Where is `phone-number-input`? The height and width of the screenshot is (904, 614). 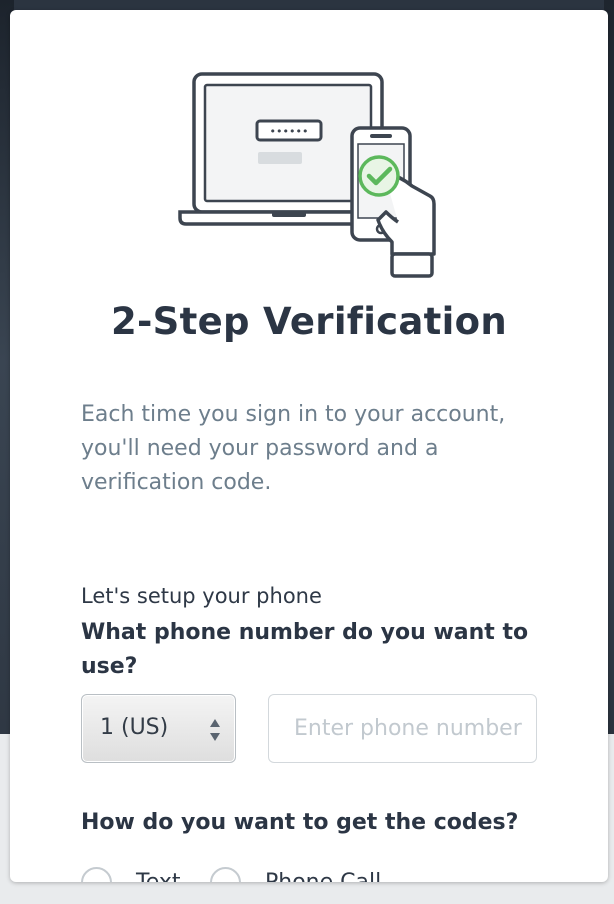
phone-number-input is located at coordinates (402, 728).